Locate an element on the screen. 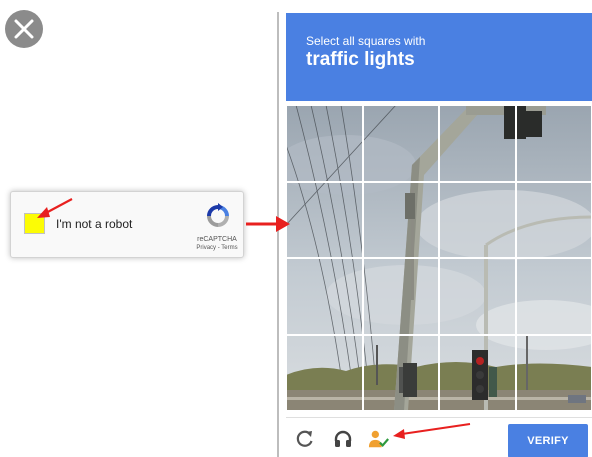  arrow-to-challenge is located at coordinates (268, 224).